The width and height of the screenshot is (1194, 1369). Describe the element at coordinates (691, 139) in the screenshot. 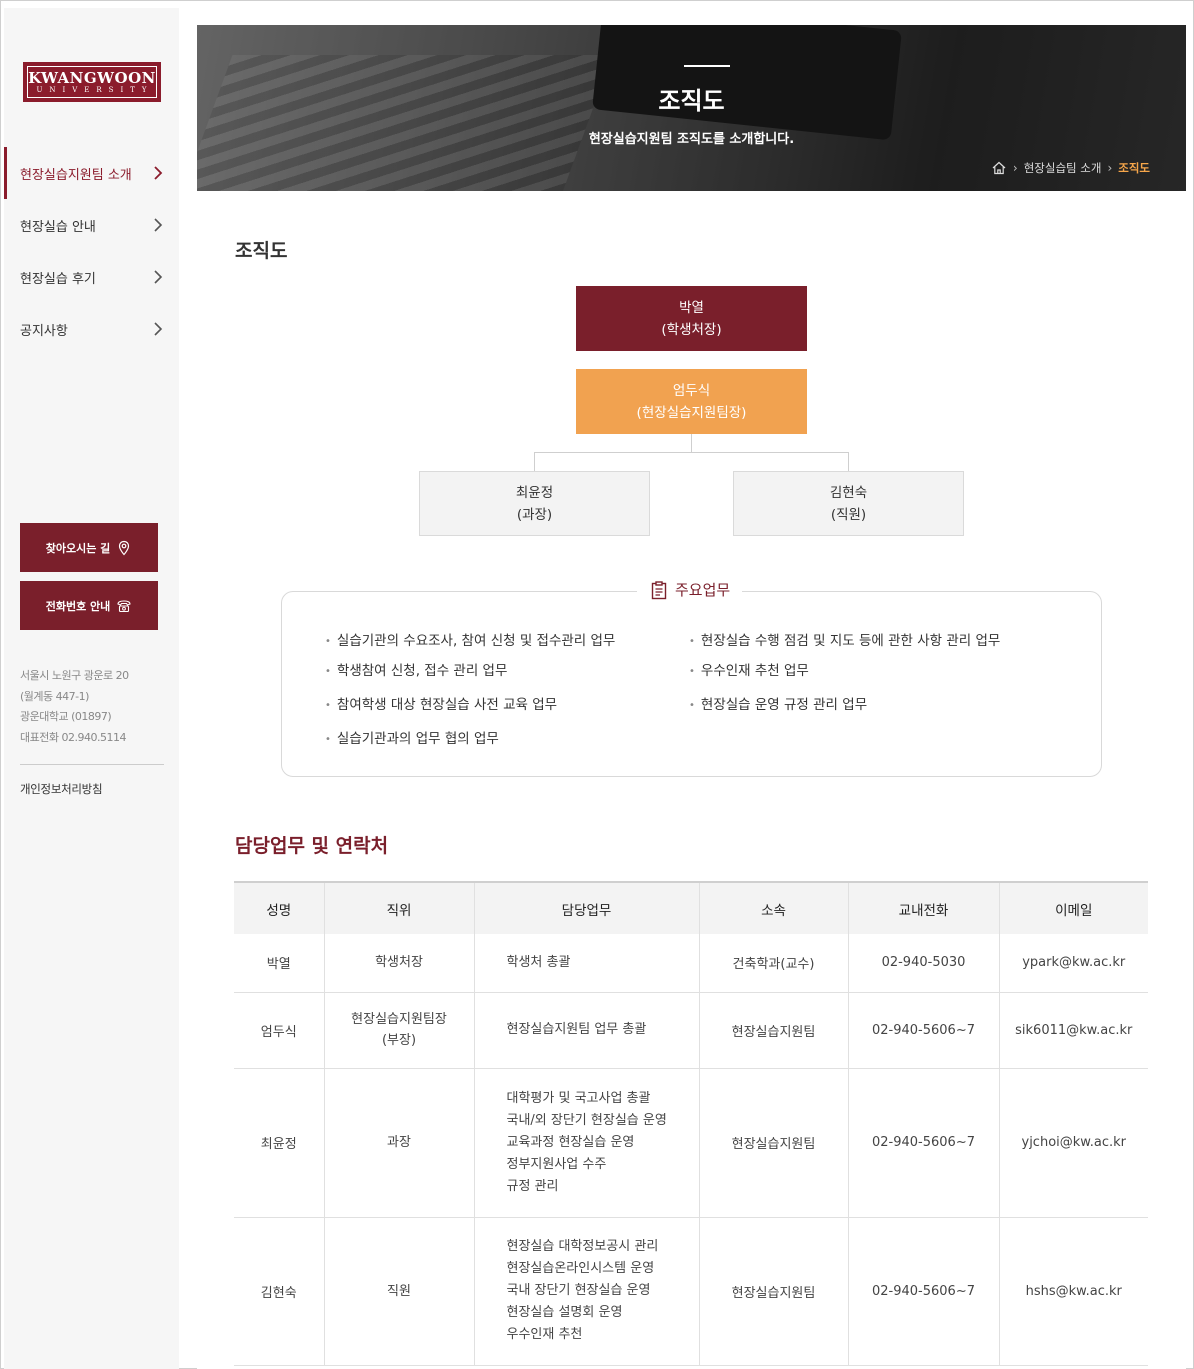

I see `page-subtitle: 현장실습지원팀 조직도를 소개합니다.` at that location.